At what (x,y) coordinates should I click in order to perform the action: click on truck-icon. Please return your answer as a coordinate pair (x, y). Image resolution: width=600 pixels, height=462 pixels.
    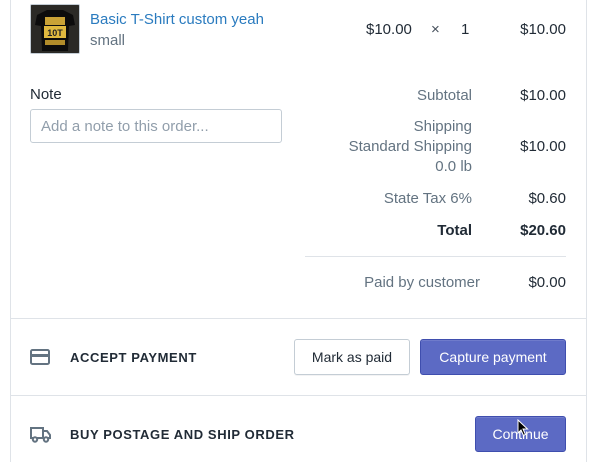
    Looking at the image, I should click on (41, 437).